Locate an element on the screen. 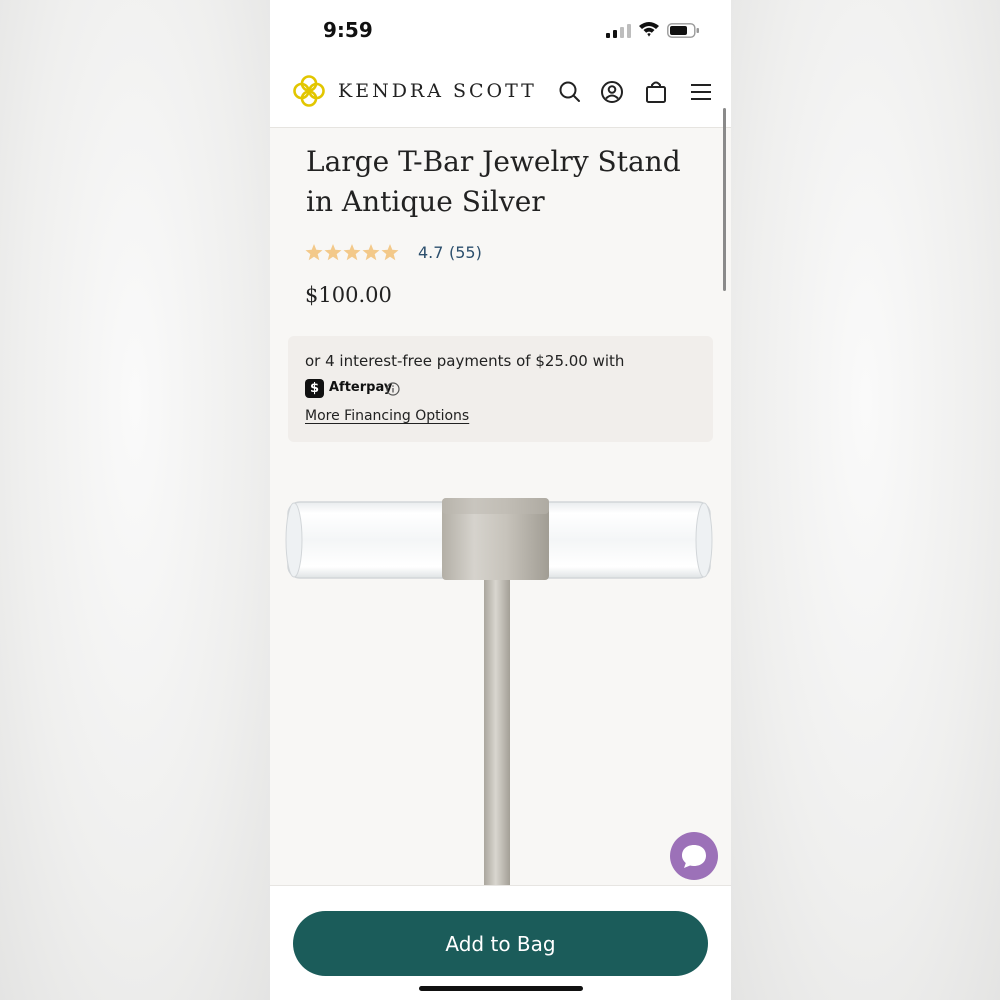  home-indicator is located at coordinates (501, 988).